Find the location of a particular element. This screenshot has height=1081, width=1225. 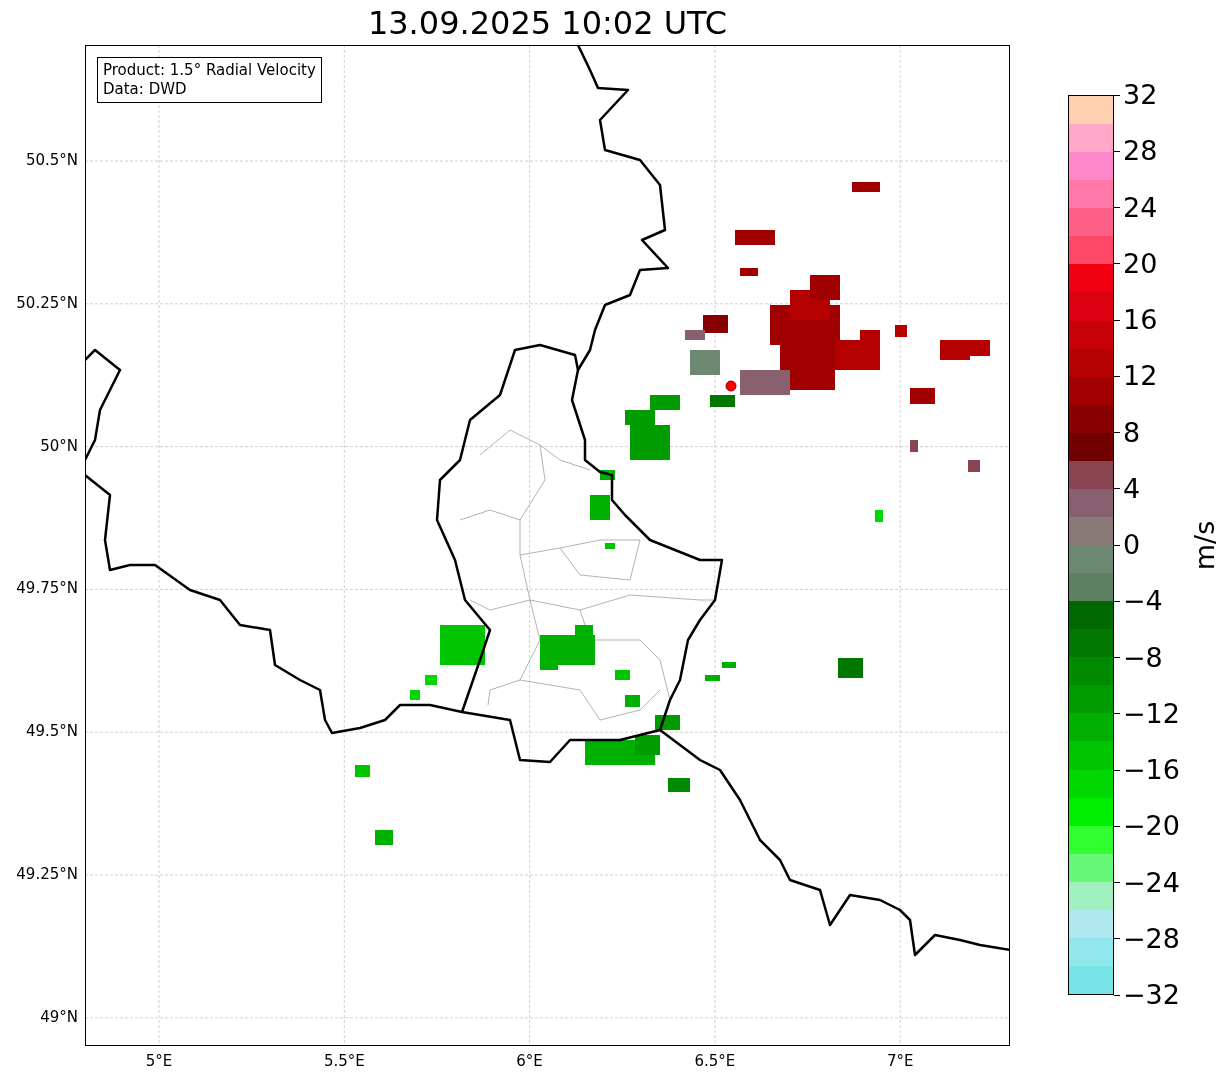

latitude-label: 49.5°N is located at coordinates (51, 731).